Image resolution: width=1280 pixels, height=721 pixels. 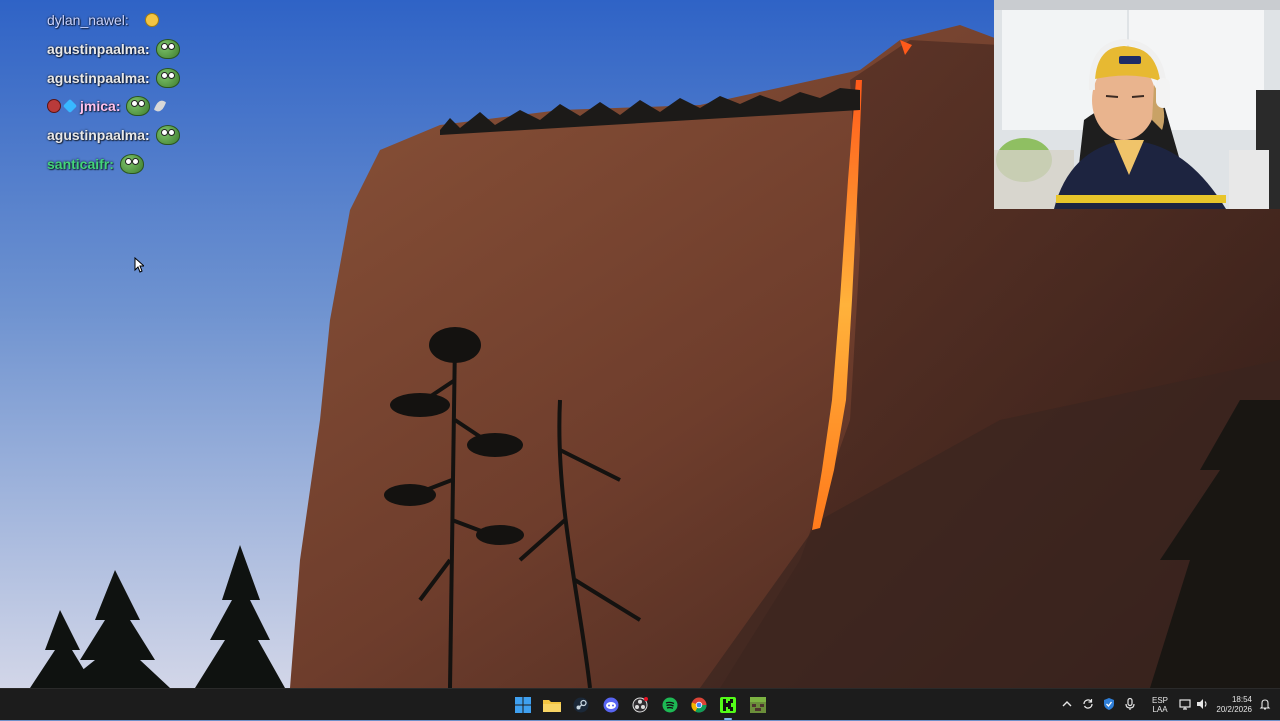 I want to click on chevron-up-icon, so click(x=1067, y=704).